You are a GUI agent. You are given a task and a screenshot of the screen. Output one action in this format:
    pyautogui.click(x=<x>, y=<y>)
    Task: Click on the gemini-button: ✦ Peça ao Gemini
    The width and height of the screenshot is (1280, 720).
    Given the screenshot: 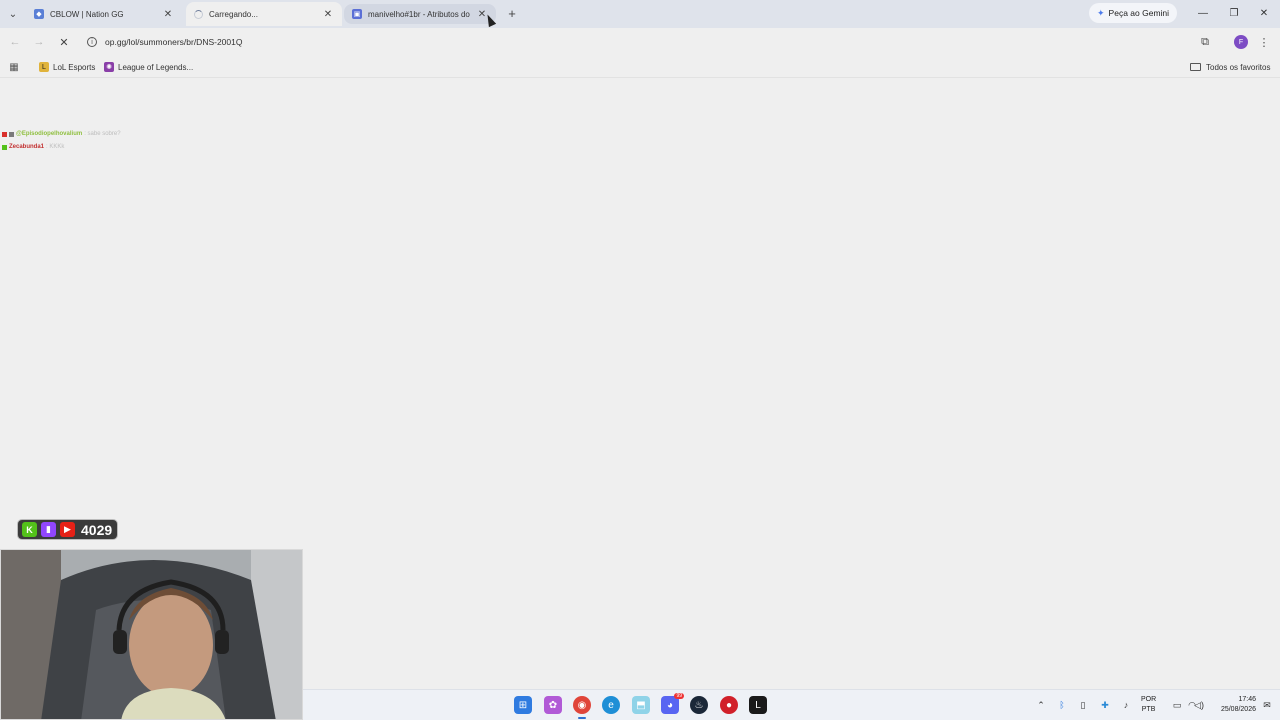 What is the action you would take?
    pyautogui.click(x=1133, y=13)
    